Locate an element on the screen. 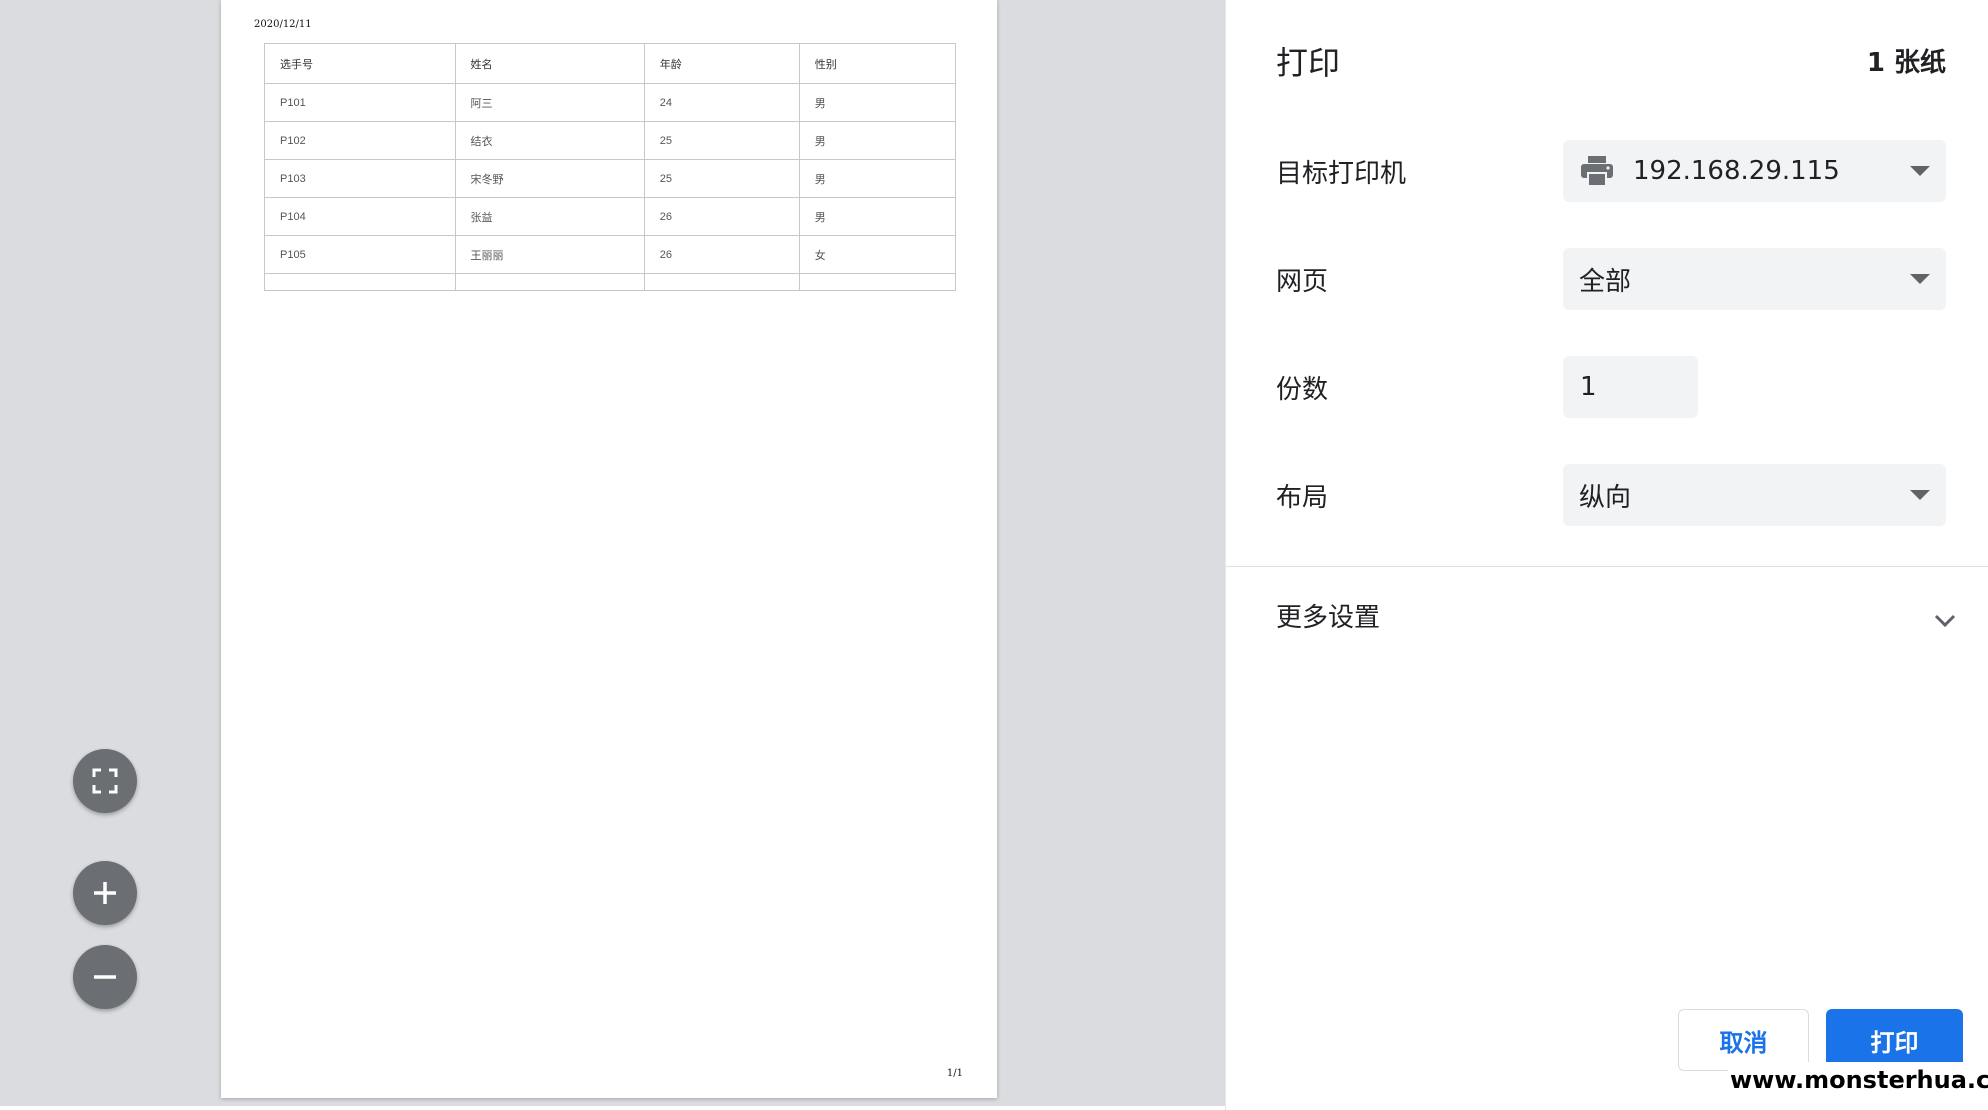 This screenshot has width=1988, height=1110. table-header-cell: 性别 is located at coordinates (877, 63).